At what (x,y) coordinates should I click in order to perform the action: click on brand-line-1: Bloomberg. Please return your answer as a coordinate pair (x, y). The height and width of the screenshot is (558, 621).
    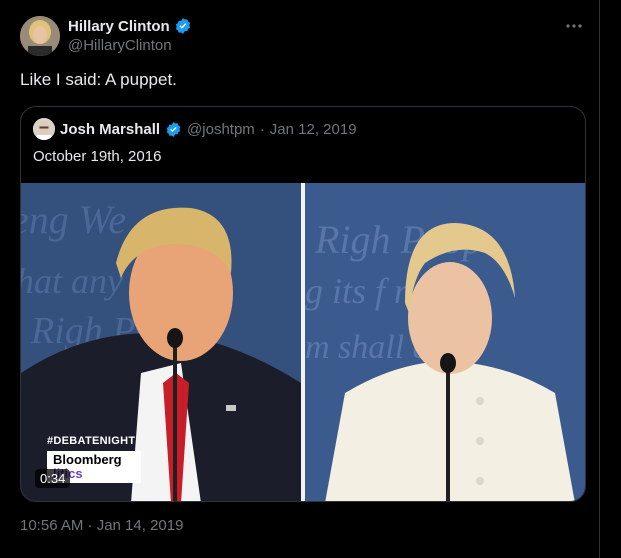
    Looking at the image, I should click on (87, 459).